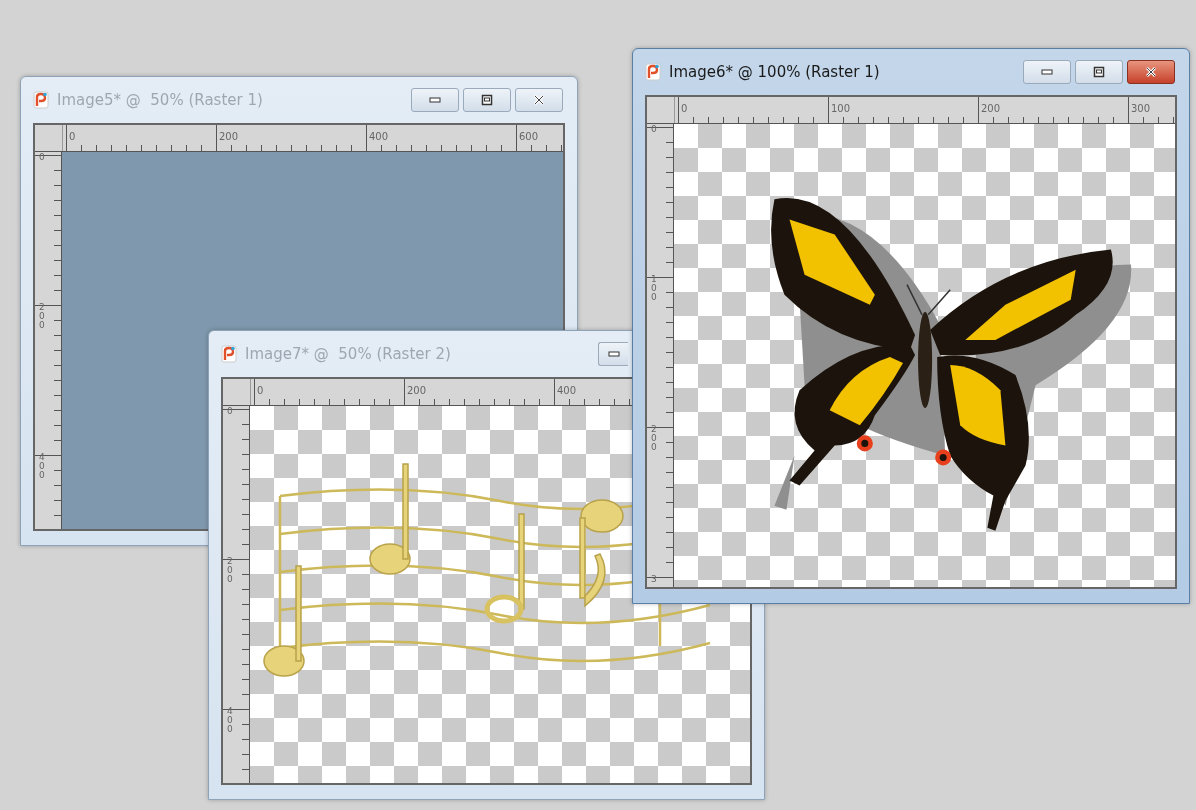 This screenshot has width=1196, height=810. What do you see at coordinates (774, 72) in the screenshot?
I see `window-title: Image6* @ 100% (Raster 1)` at bounding box center [774, 72].